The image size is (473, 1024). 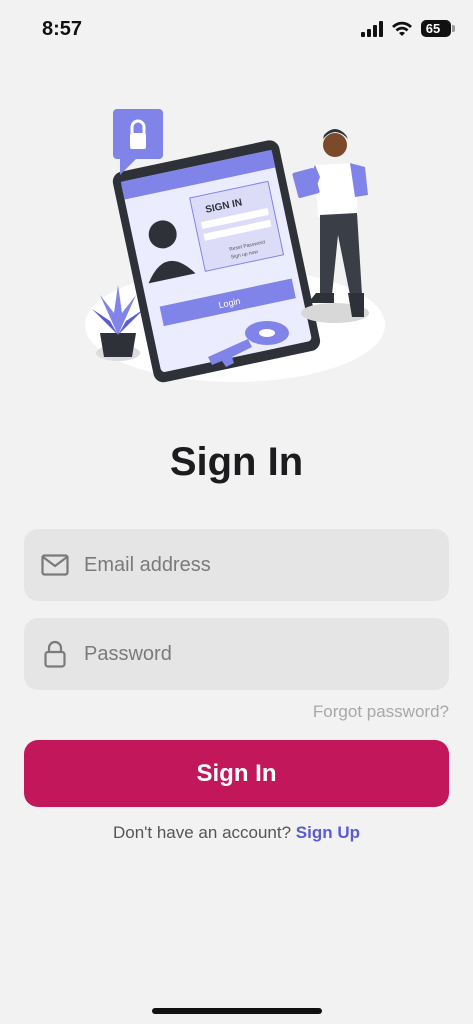 What do you see at coordinates (236, 773) in the screenshot?
I see `sign-in-button: Sign In` at bounding box center [236, 773].